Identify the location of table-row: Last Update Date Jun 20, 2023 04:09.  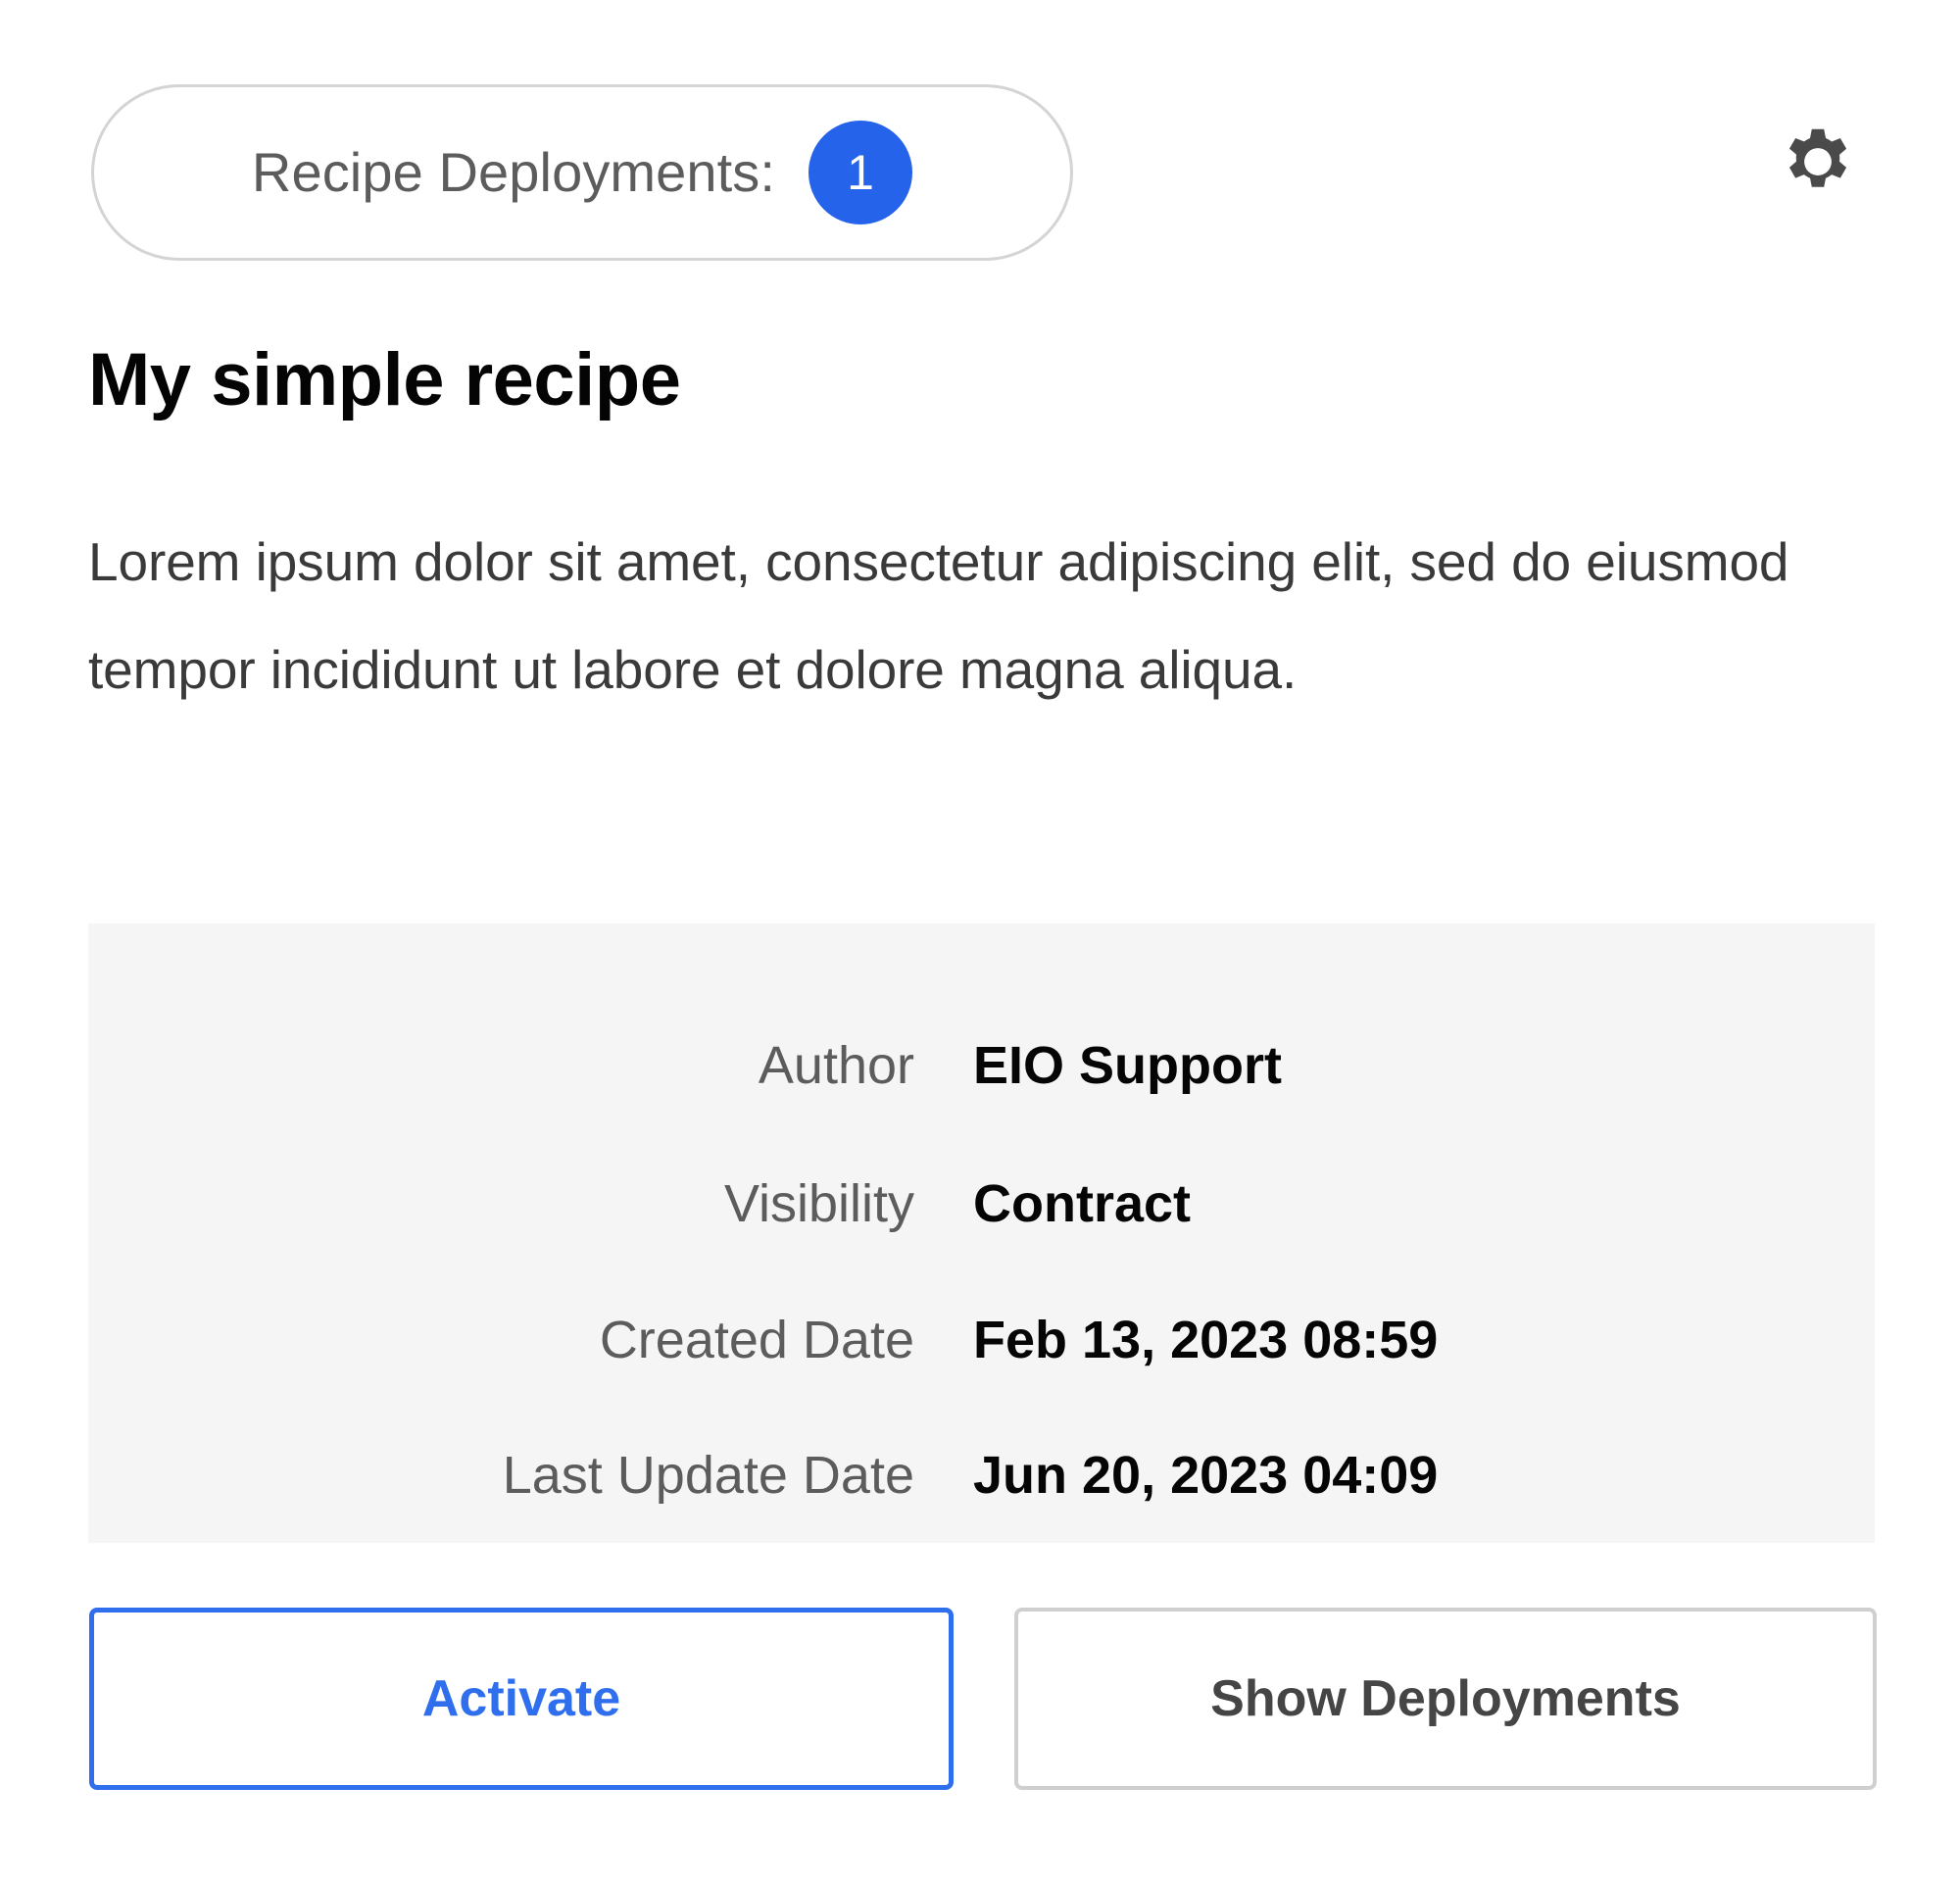
(981, 1475).